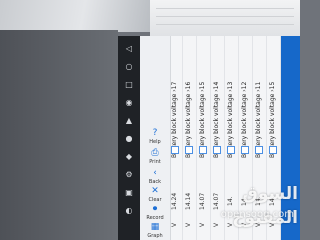 The width and height of the screenshot is (320, 240). Describe the element at coordinates (155, 153) in the screenshot. I see `print-icon: ⎙` at that location.